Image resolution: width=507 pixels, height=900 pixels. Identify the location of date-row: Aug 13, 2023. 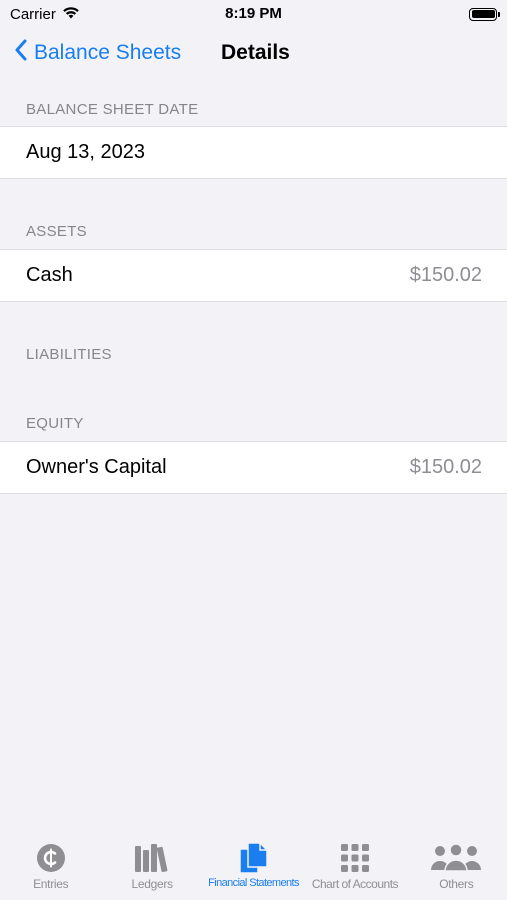
(253, 152).